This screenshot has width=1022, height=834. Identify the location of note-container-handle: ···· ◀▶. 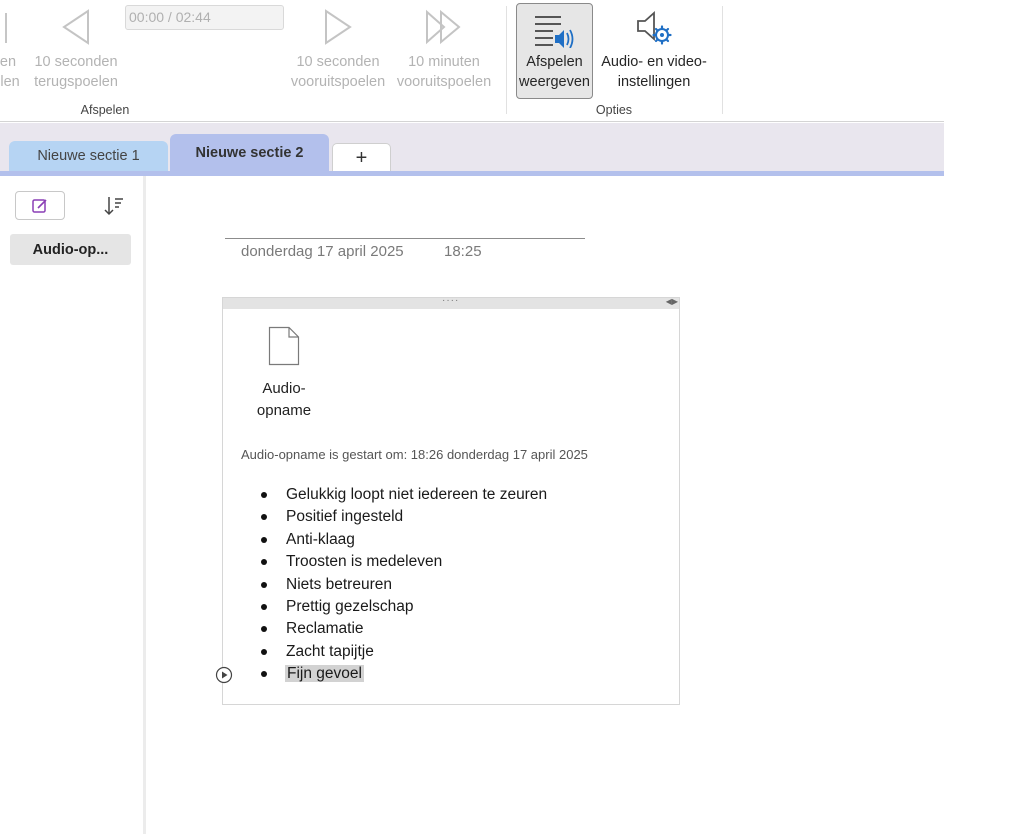
(451, 302).